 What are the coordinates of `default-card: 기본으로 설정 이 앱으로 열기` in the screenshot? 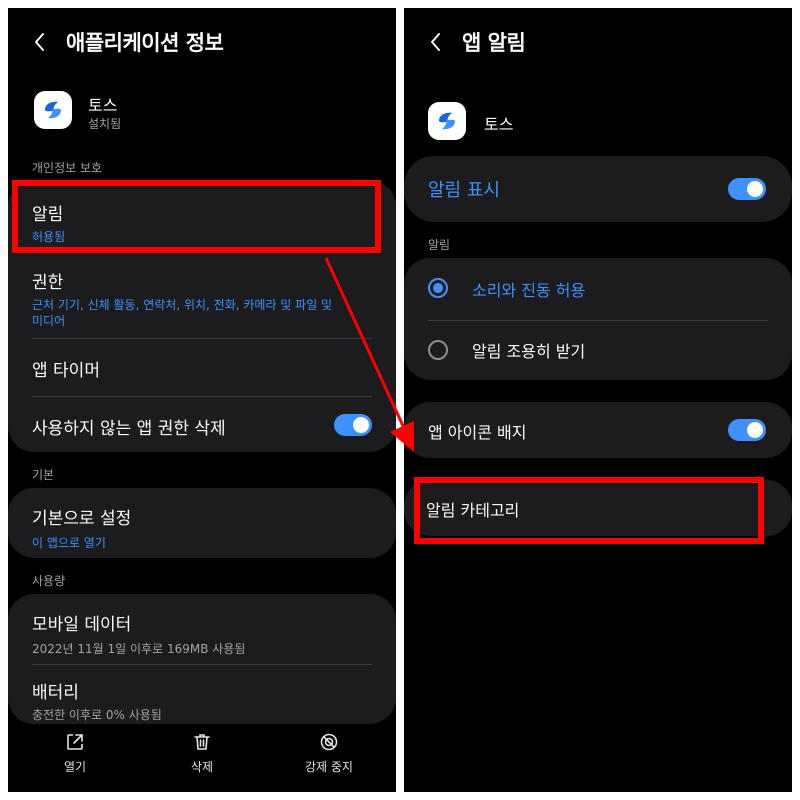 It's located at (202, 523).